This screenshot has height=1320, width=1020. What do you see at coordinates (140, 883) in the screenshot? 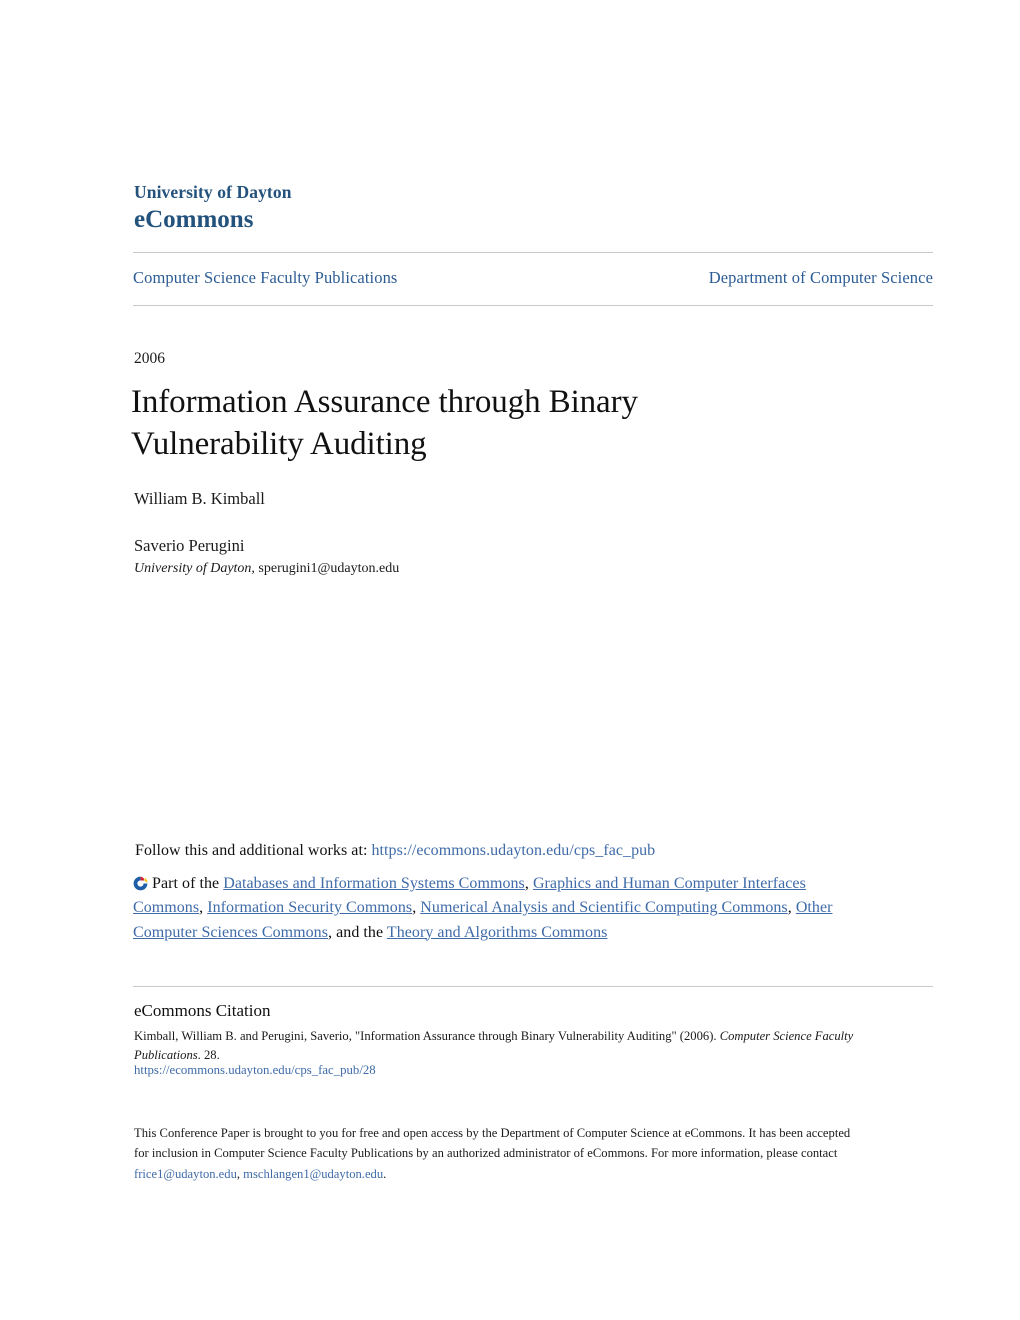
I see `digital-commons-network-icon` at bounding box center [140, 883].